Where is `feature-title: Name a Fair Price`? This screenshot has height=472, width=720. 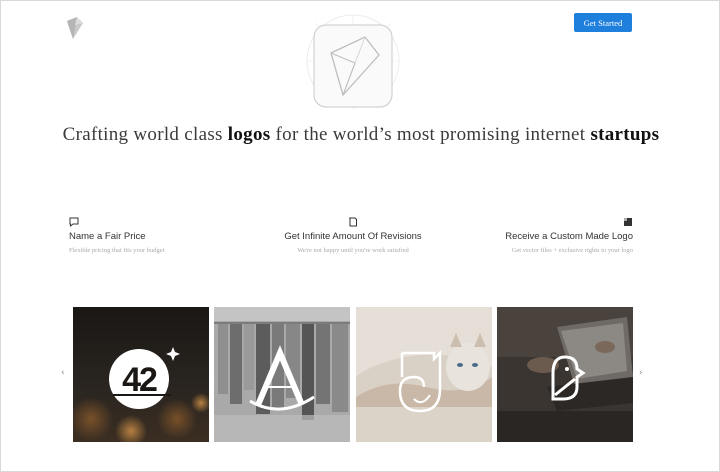 feature-title: Name a Fair Price is located at coordinates (107, 236).